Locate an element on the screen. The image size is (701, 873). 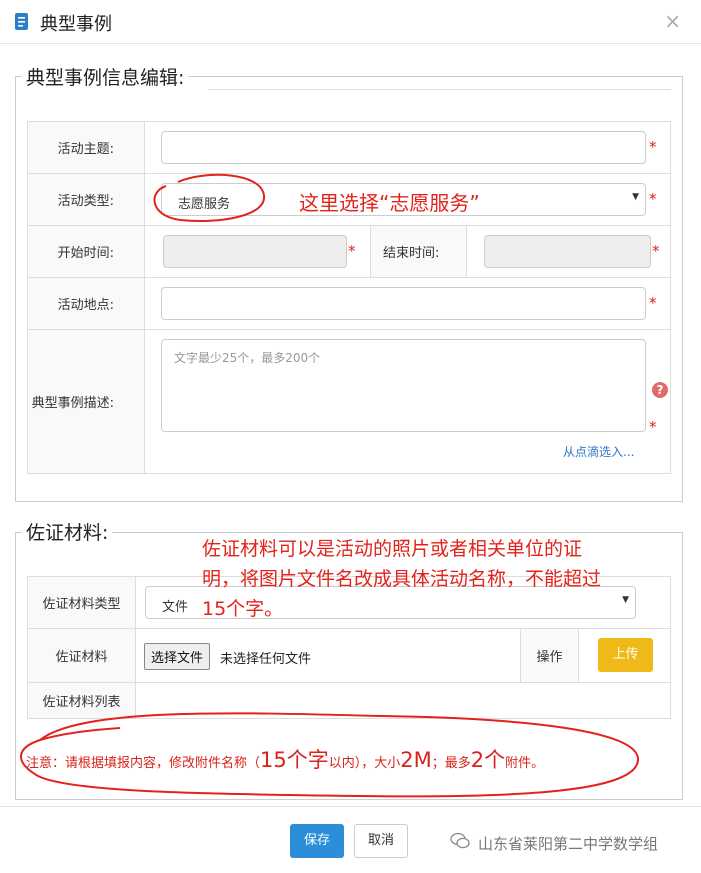
end-time-input is located at coordinates (567, 251).